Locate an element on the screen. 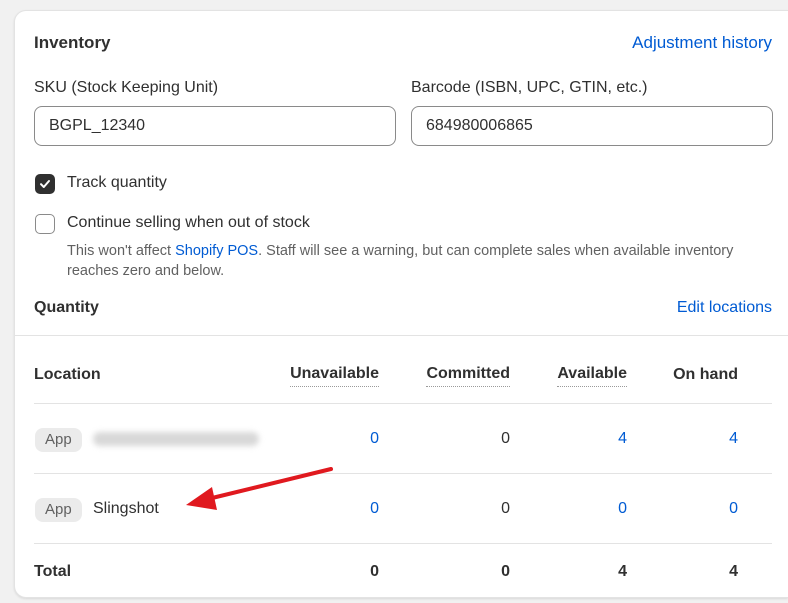  barcode-input is located at coordinates (592, 126).